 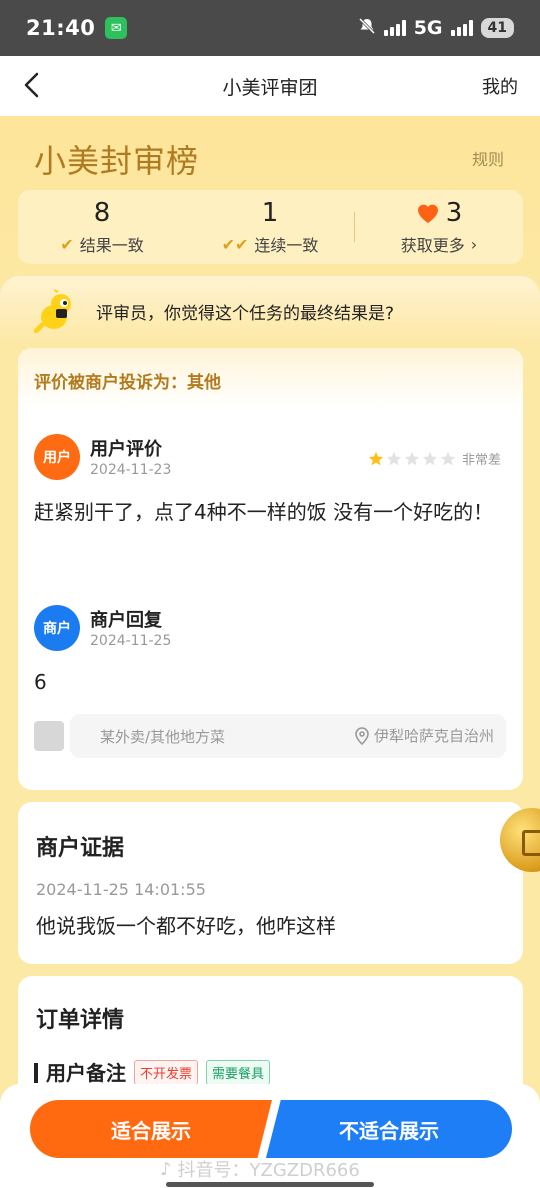 What do you see at coordinates (433, 736) in the screenshot?
I see `location-text: 伊犁哈萨克自治州` at bounding box center [433, 736].